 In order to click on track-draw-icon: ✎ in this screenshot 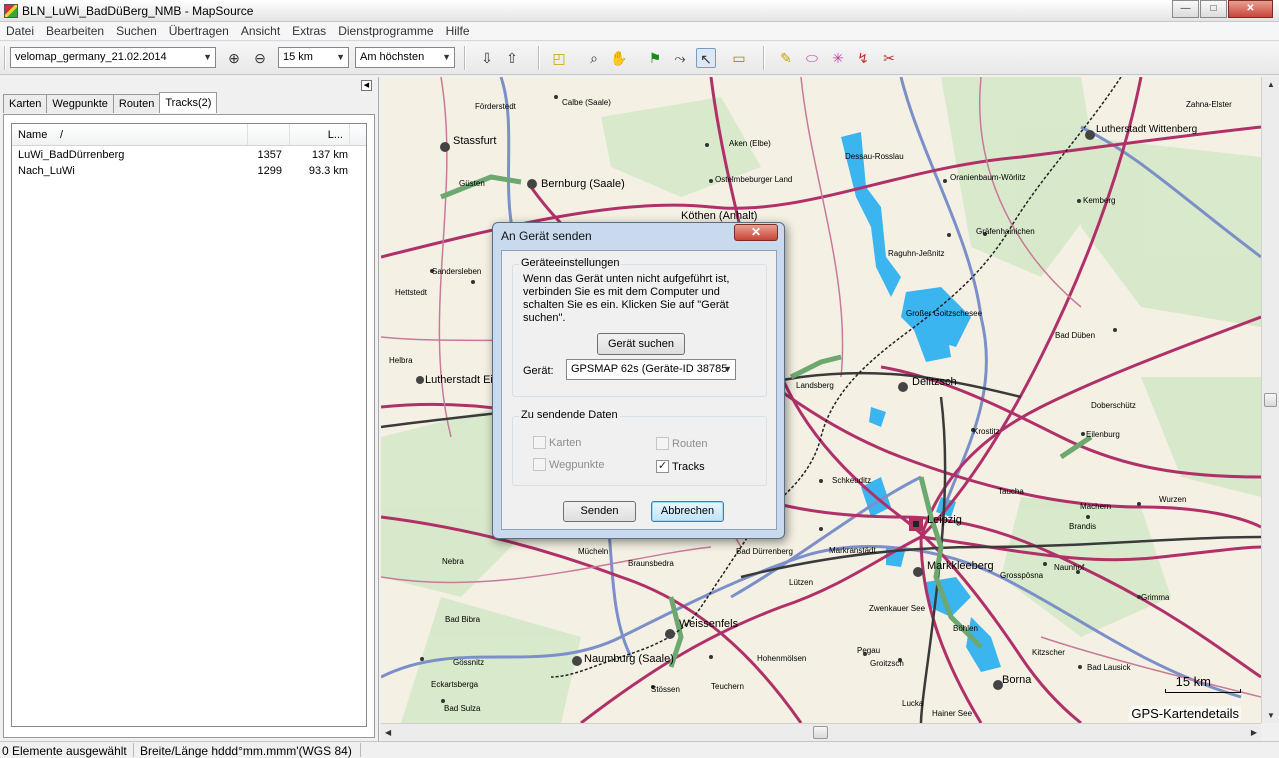, I will do `click(786, 58)`.